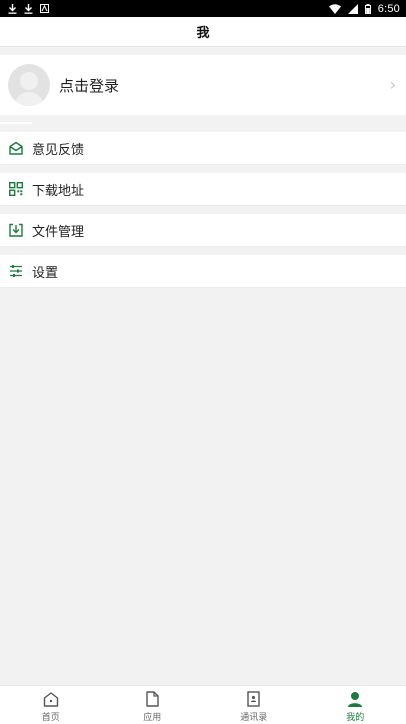 Image resolution: width=406 pixels, height=724 pixels. I want to click on wifi-icon, so click(335, 9).